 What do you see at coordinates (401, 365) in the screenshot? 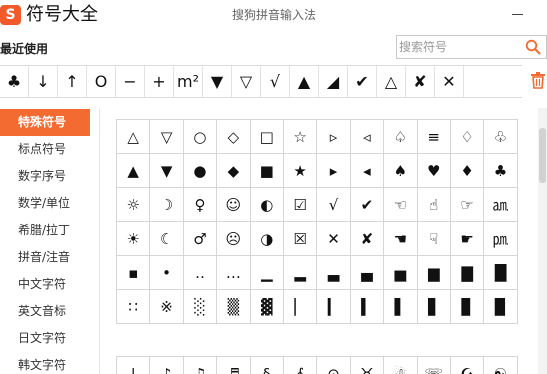
I see `symbol-cell: ☃` at bounding box center [401, 365].